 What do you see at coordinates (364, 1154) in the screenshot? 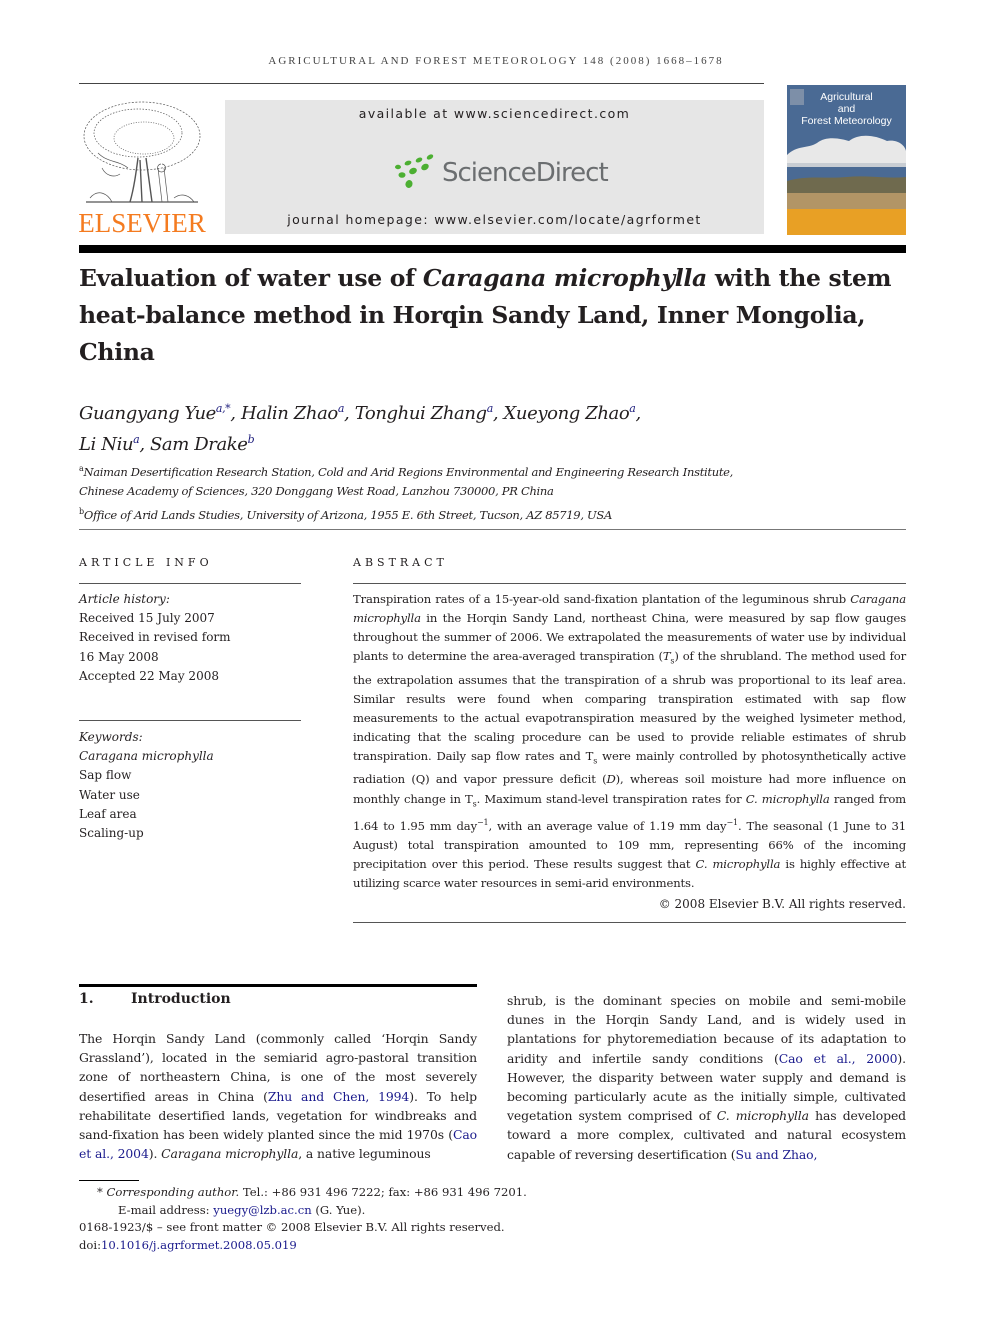
I see `text-run: , a native leguminous` at bounding box center [364, 1154].